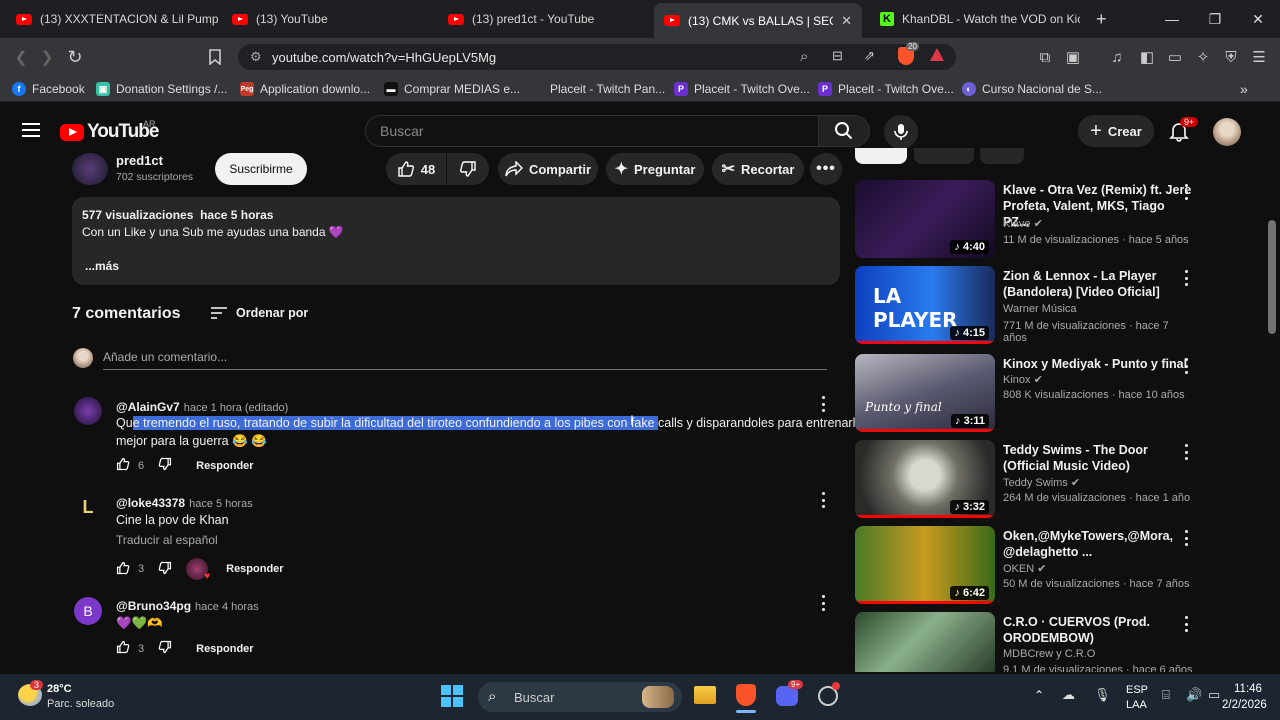 The image size is (1280, 720). I want to click on share-button: Compartir, so click(548, 169).